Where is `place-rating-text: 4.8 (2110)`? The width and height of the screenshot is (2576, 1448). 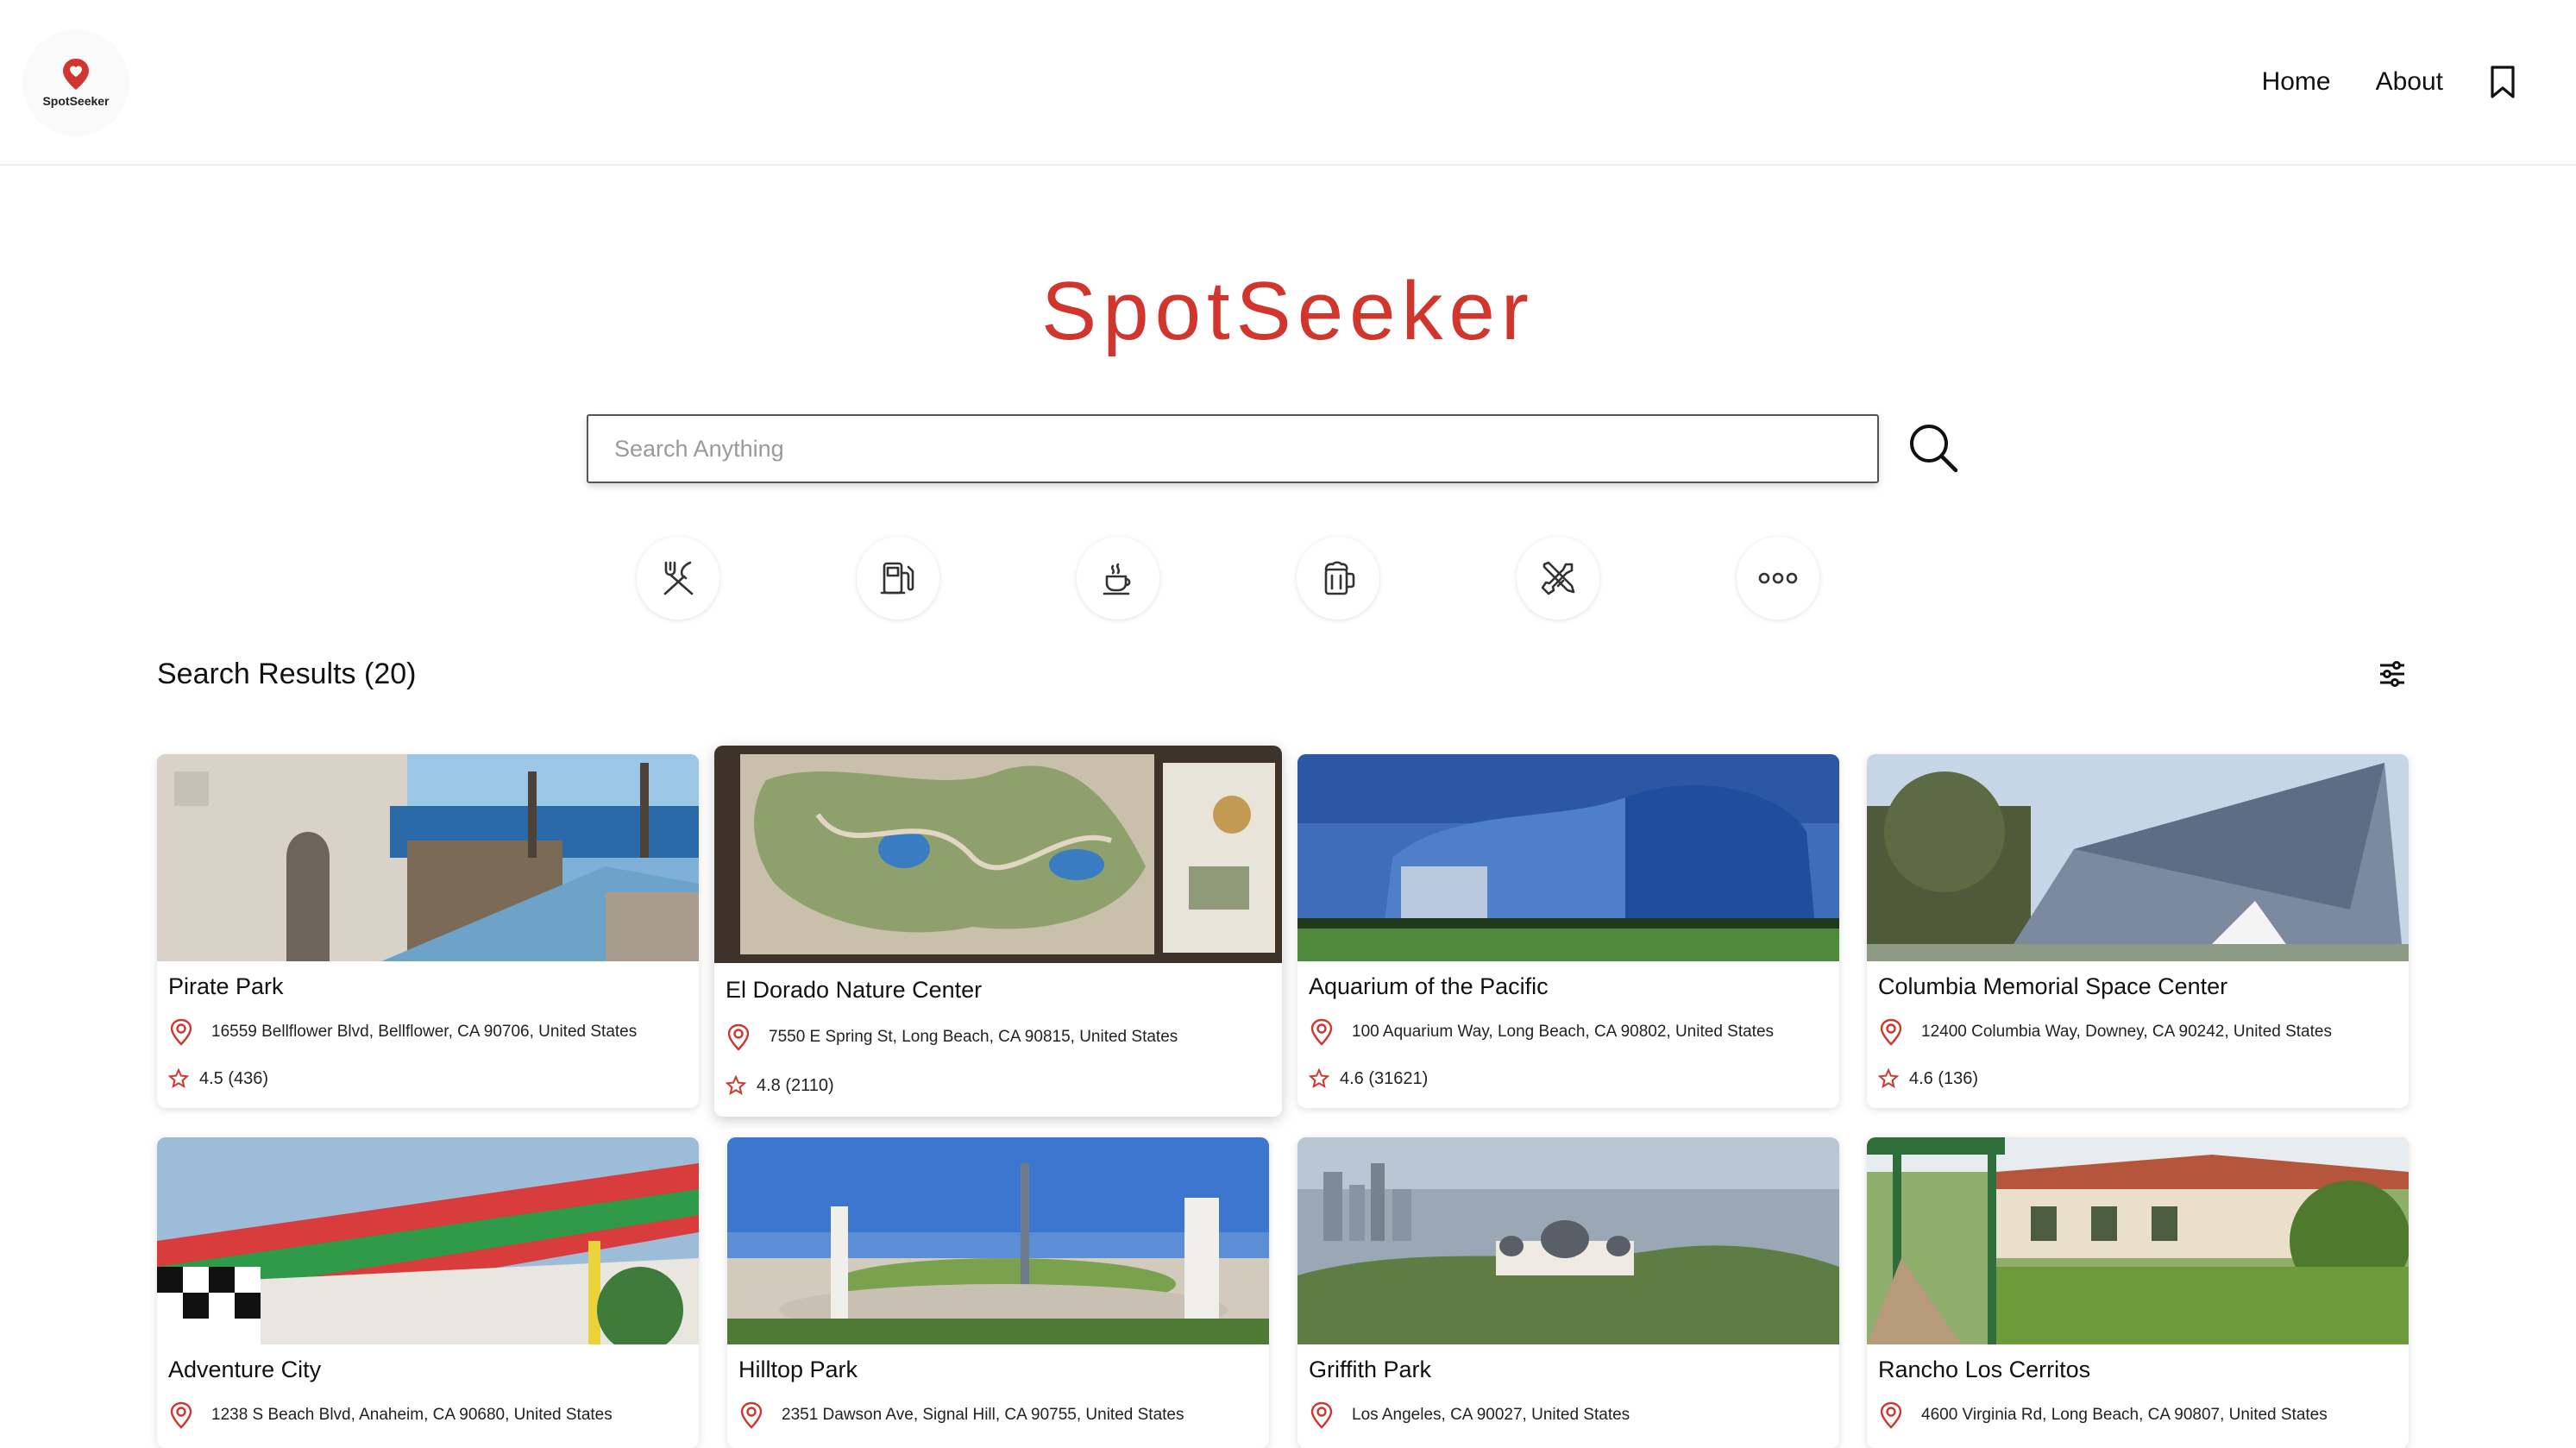
place-rating-text: 4.8 (2110) is located at coordinates (795, 1085).